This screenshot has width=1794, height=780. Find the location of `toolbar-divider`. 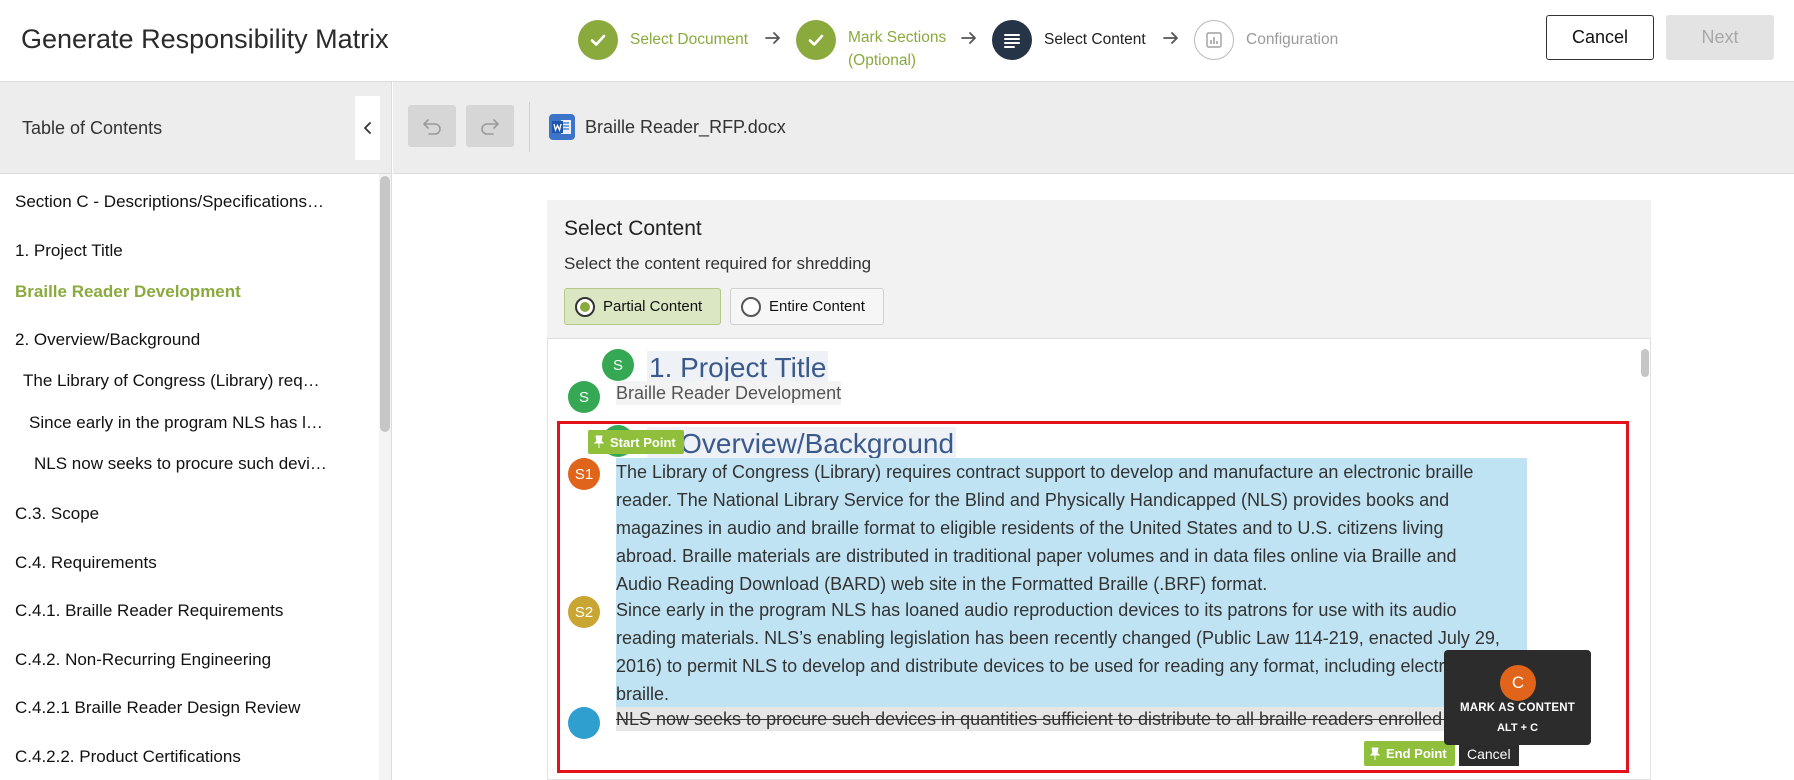

toolbar-divider is located at coordinates (529, 127).